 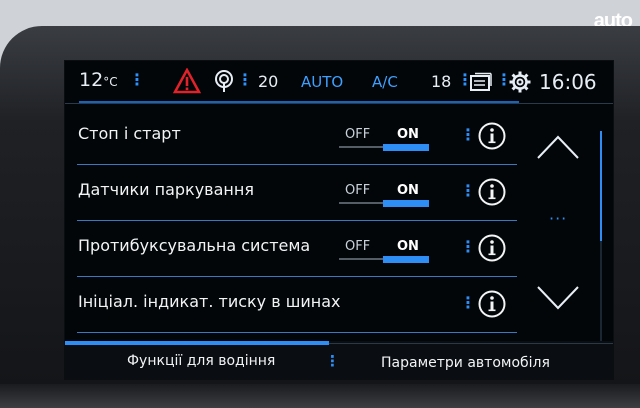 What do you see at coordinates (194, 245) in the screenshot?
I see `setting-label: Протибуксувальна система` at bounding box center [194, 245].